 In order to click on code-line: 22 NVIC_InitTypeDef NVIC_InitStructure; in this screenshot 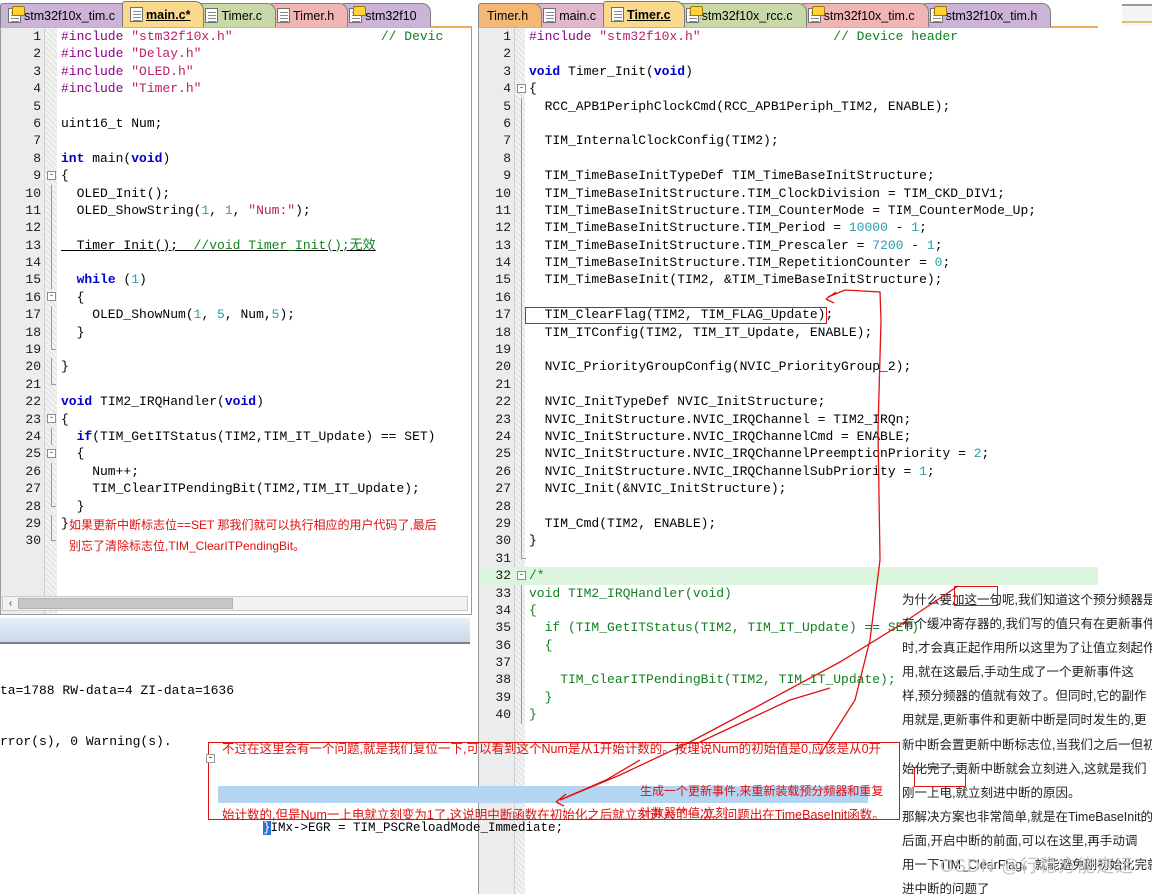, I will do `click(788, 402)`.